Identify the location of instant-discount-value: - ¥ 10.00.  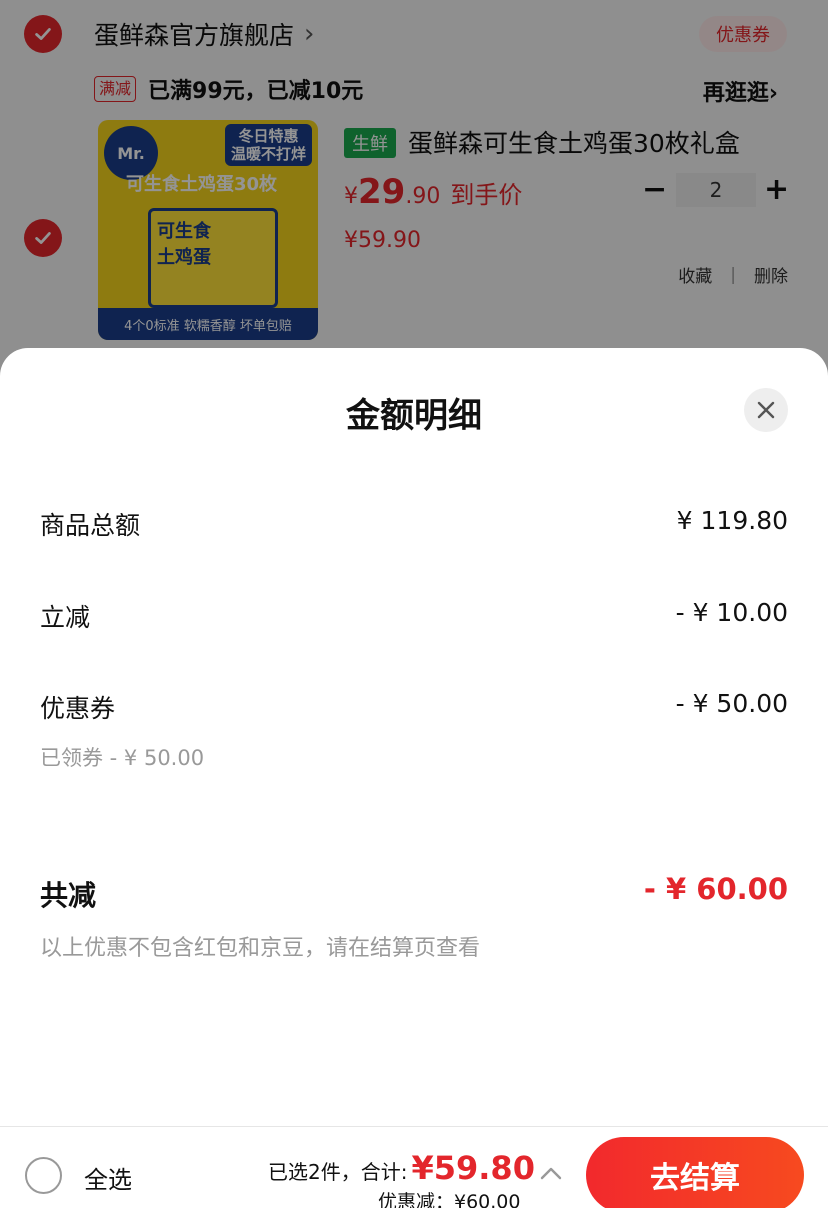
(731, 612).